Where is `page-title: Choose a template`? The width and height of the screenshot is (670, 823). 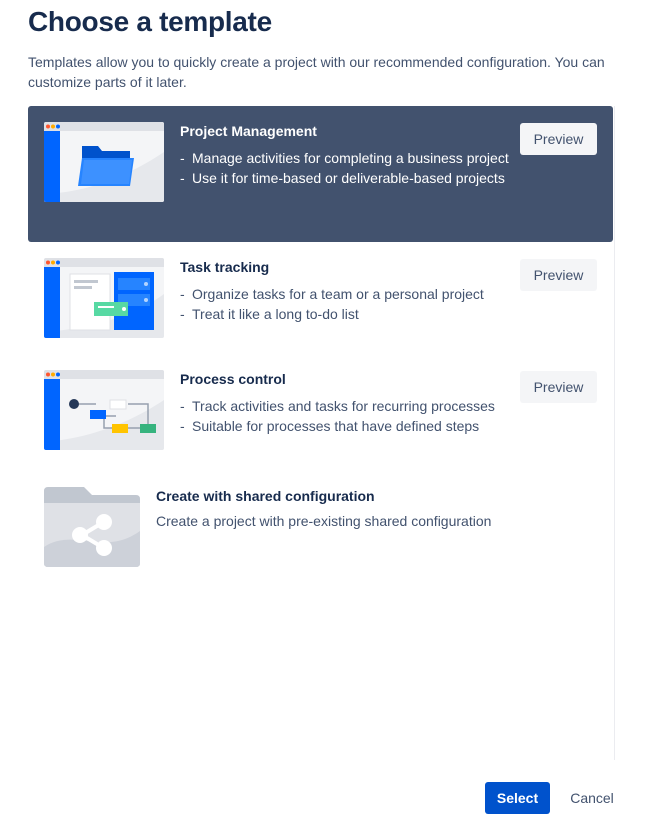 page-title: Choose a template is located at coordinates (150, 21).